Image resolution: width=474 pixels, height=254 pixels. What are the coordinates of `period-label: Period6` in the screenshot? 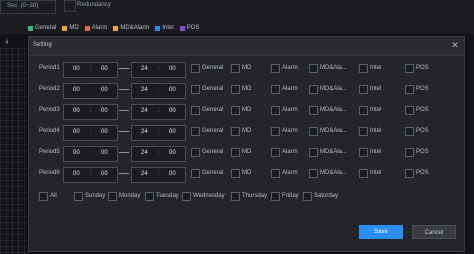 It's located at (49, 173).